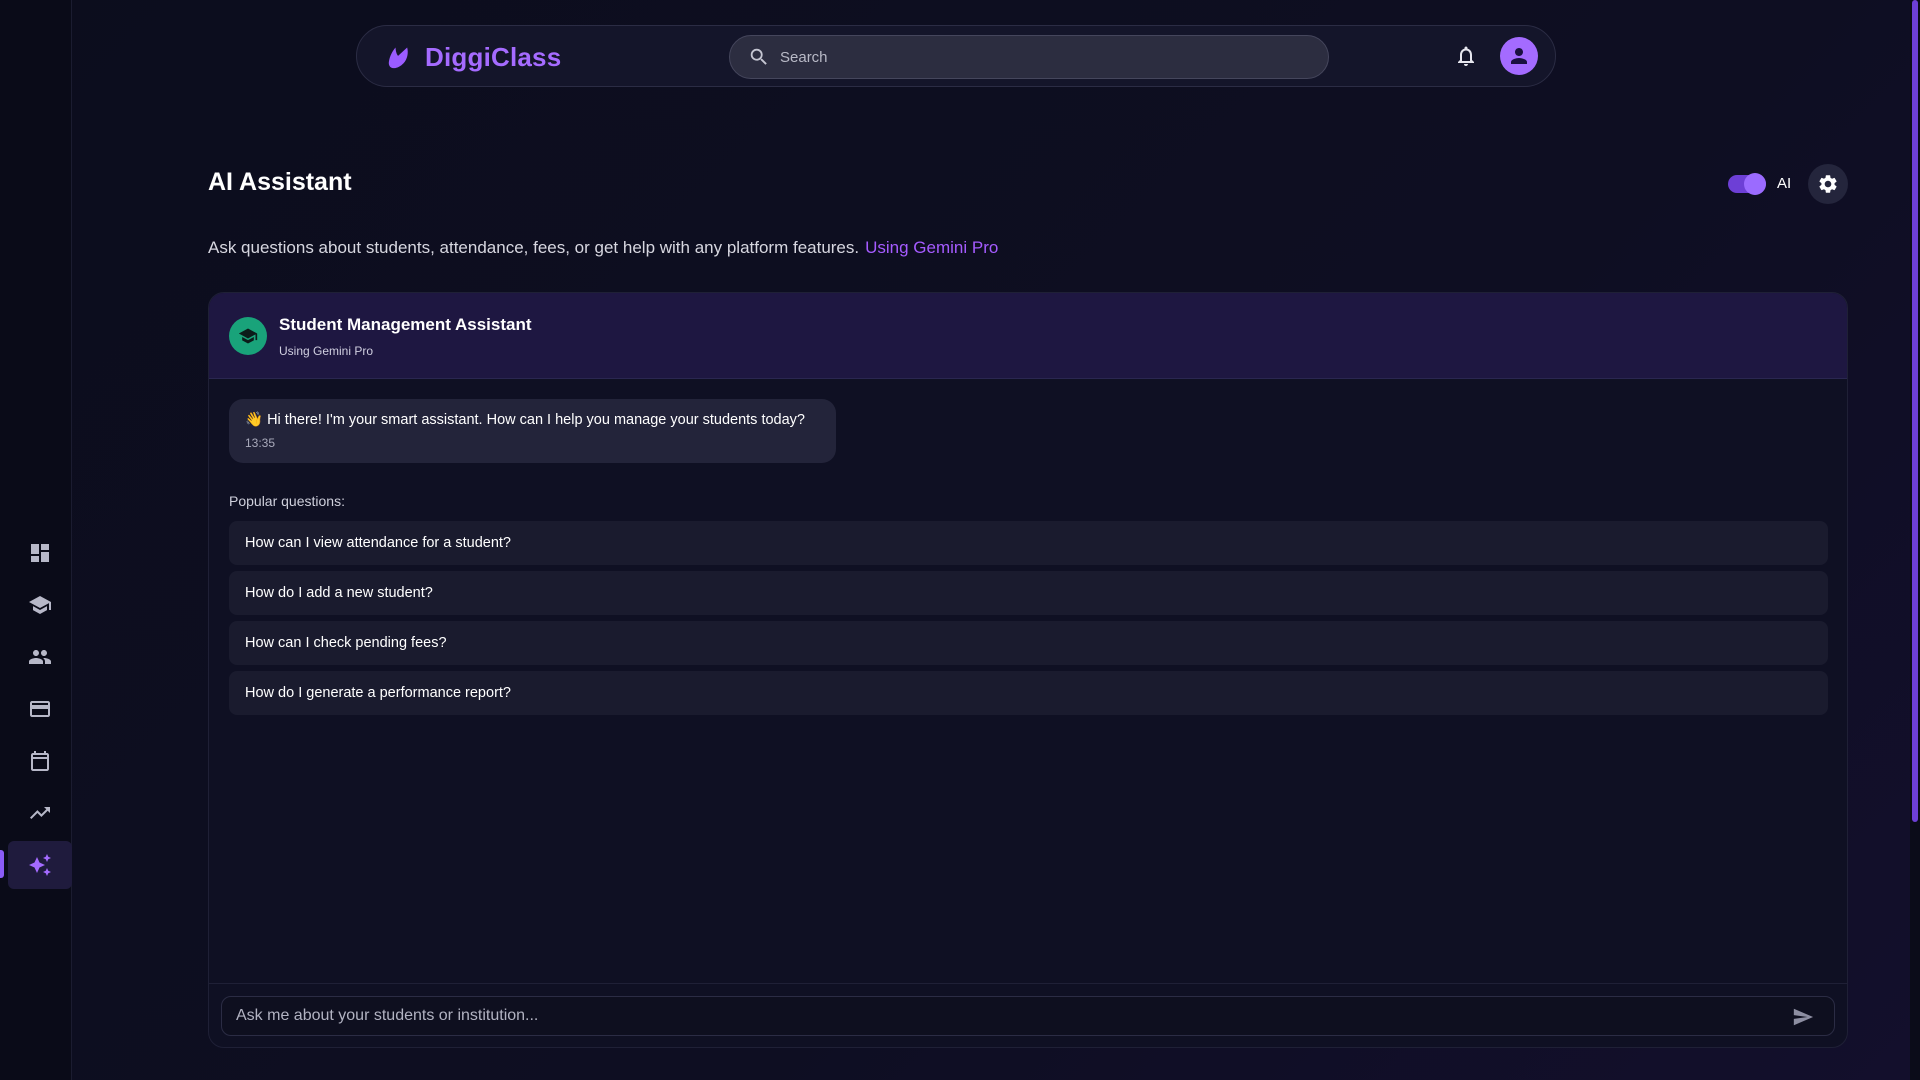  I want to click on app-logo: DiggiClass, so click(473, 57).